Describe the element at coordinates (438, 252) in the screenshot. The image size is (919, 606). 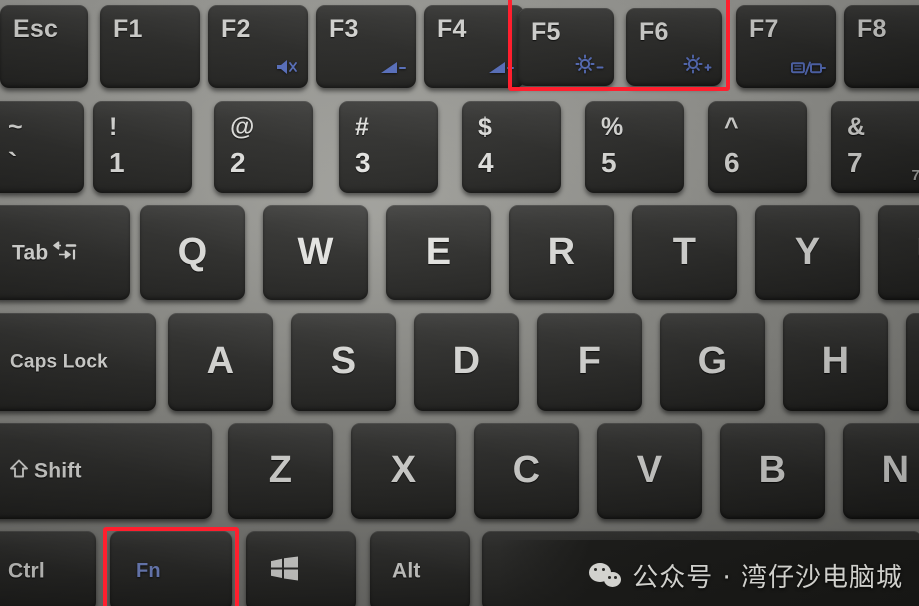
I see `key-e: E` at that location.